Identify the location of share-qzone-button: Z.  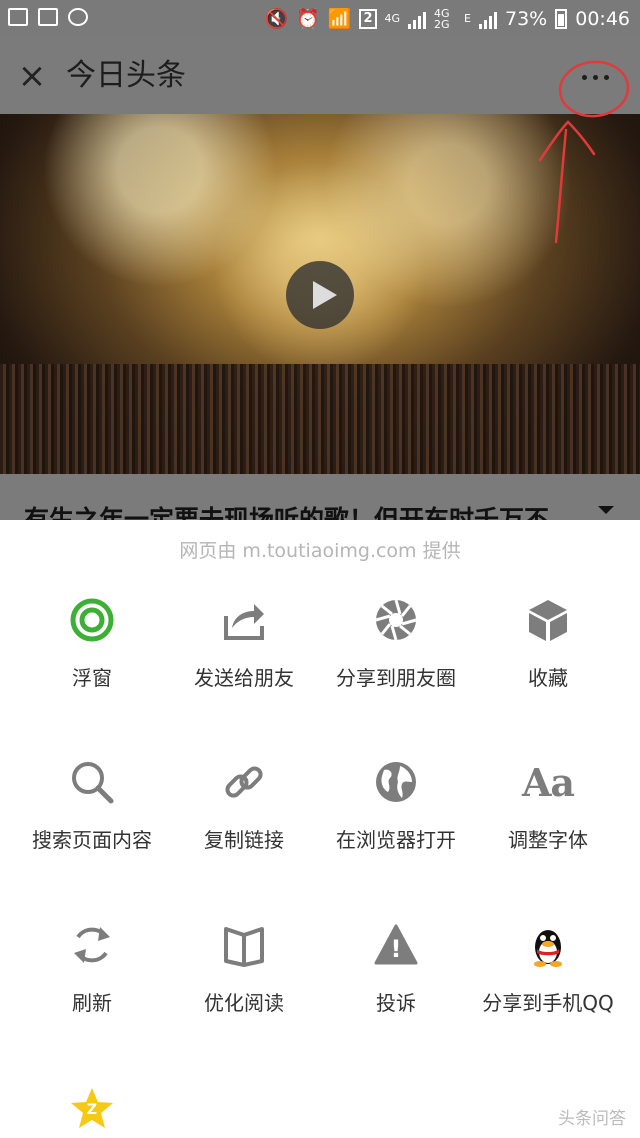
(92, 1112).